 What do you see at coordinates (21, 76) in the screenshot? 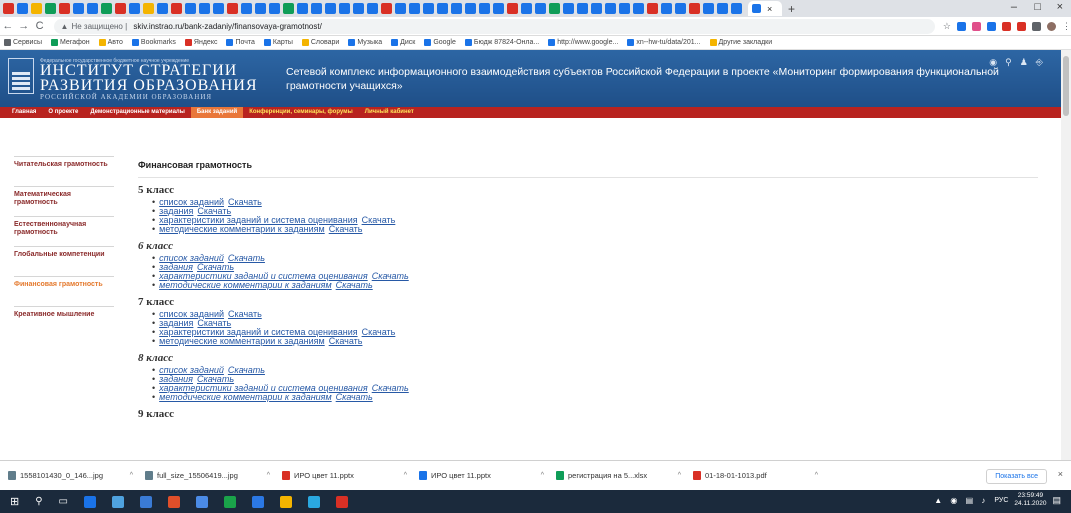
I see `institute-logo-icon` at bounding box center [21, 76].